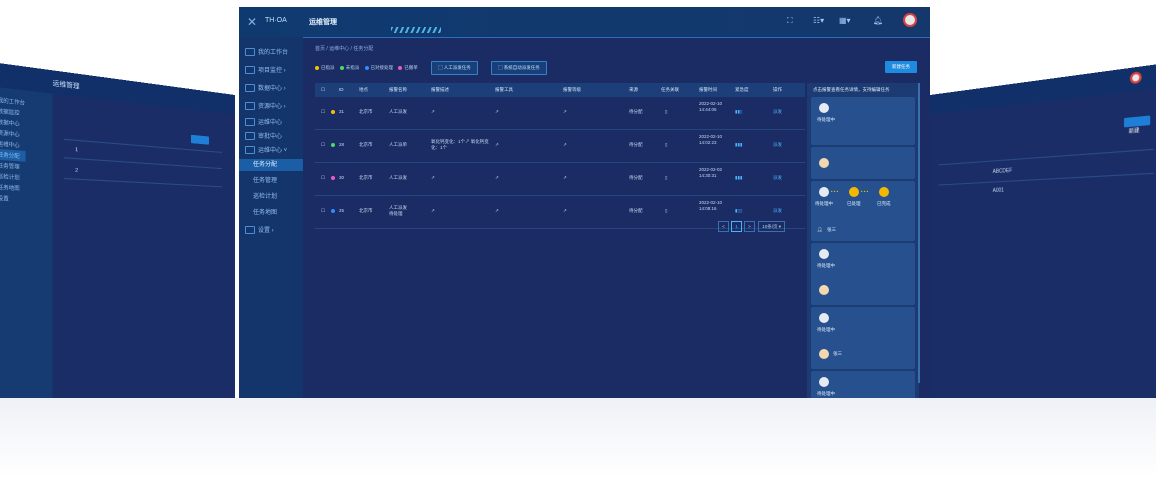 This screenshot has height=477, width=1156. Describe the element at coordinates (252, 22) in the screenshot. I see `close-icon: ✕` at that location.